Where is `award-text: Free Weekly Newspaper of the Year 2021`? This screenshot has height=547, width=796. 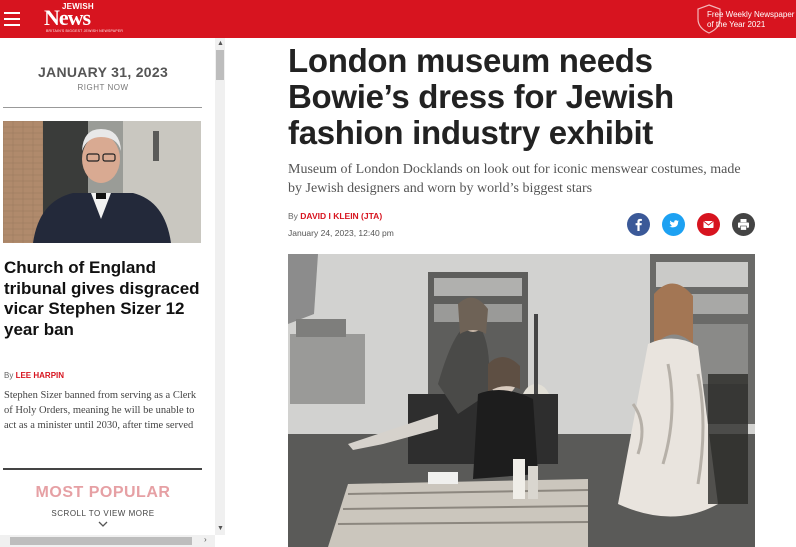
award-text: Free Weekly Newspaper of the Year 2021 is located at coordinates (751, 20).